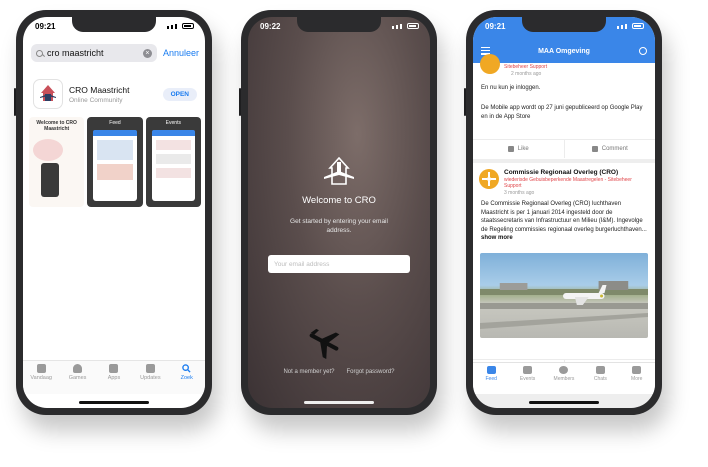 This screenshot has height=467, width=708. I want to click on clear-icon: ×, so click(147, 53).